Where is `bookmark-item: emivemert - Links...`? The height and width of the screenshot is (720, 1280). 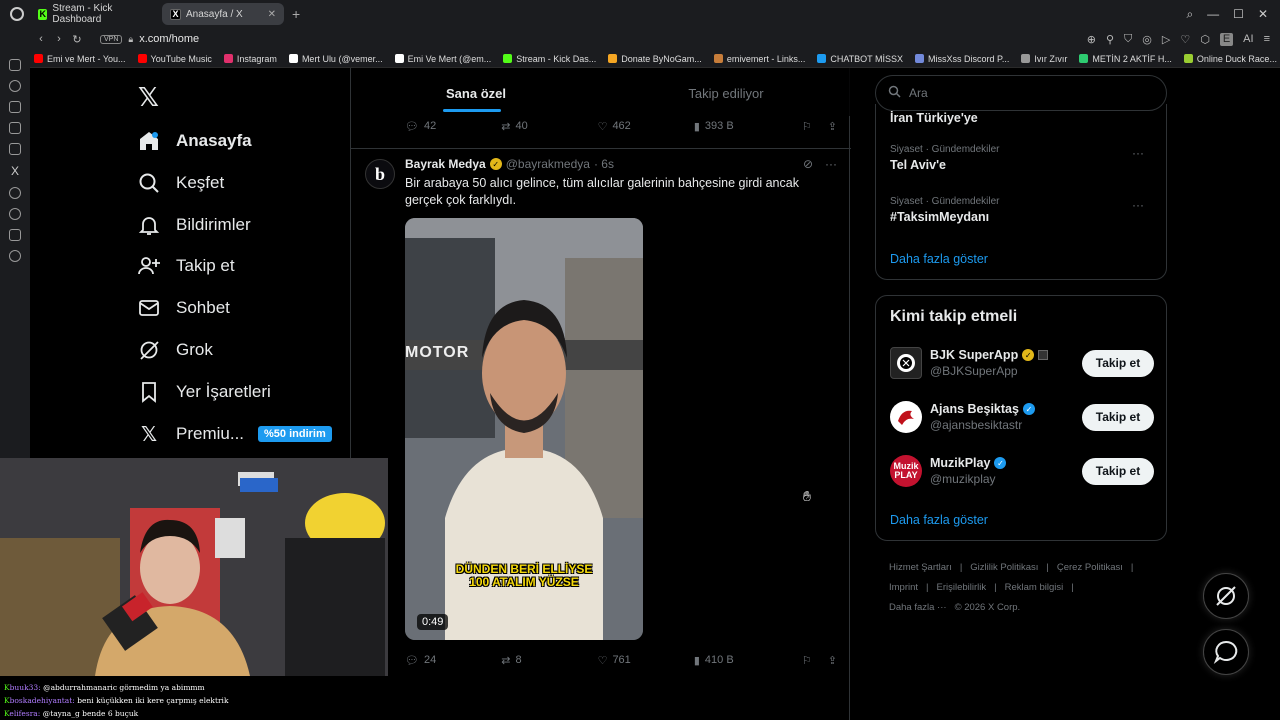 bookmark-item: emivemert - Links... is located at coordinates (759, 59).